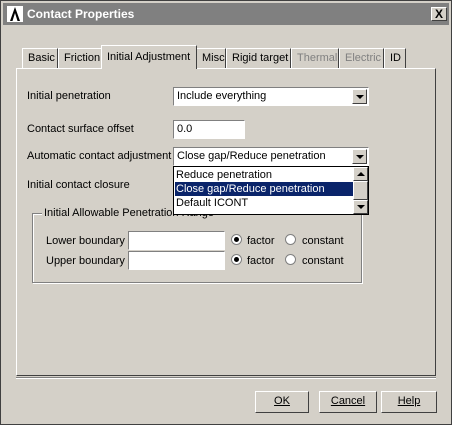 This screenshot has width=452, height=425. Describe the element at coordinates (264, 189) in the screenshot. I see `dropdown-option-close-gap: Close gap/Reduce penetration` at that location.